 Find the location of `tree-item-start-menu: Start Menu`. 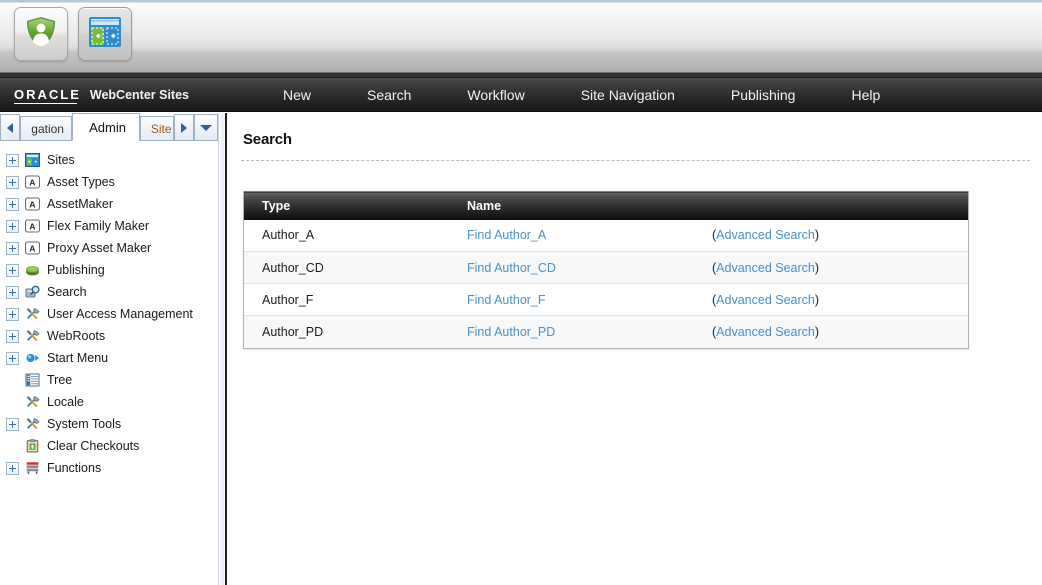

tree-item-start-menu: Start Menu is located at coordinates (109, 358).